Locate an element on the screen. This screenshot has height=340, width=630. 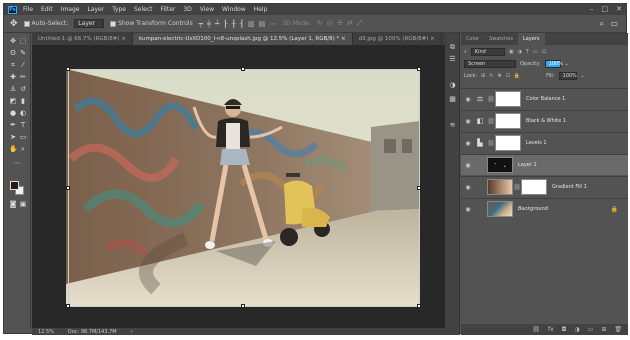
brush-tool: ✏ is located at coordinates (23, 77).